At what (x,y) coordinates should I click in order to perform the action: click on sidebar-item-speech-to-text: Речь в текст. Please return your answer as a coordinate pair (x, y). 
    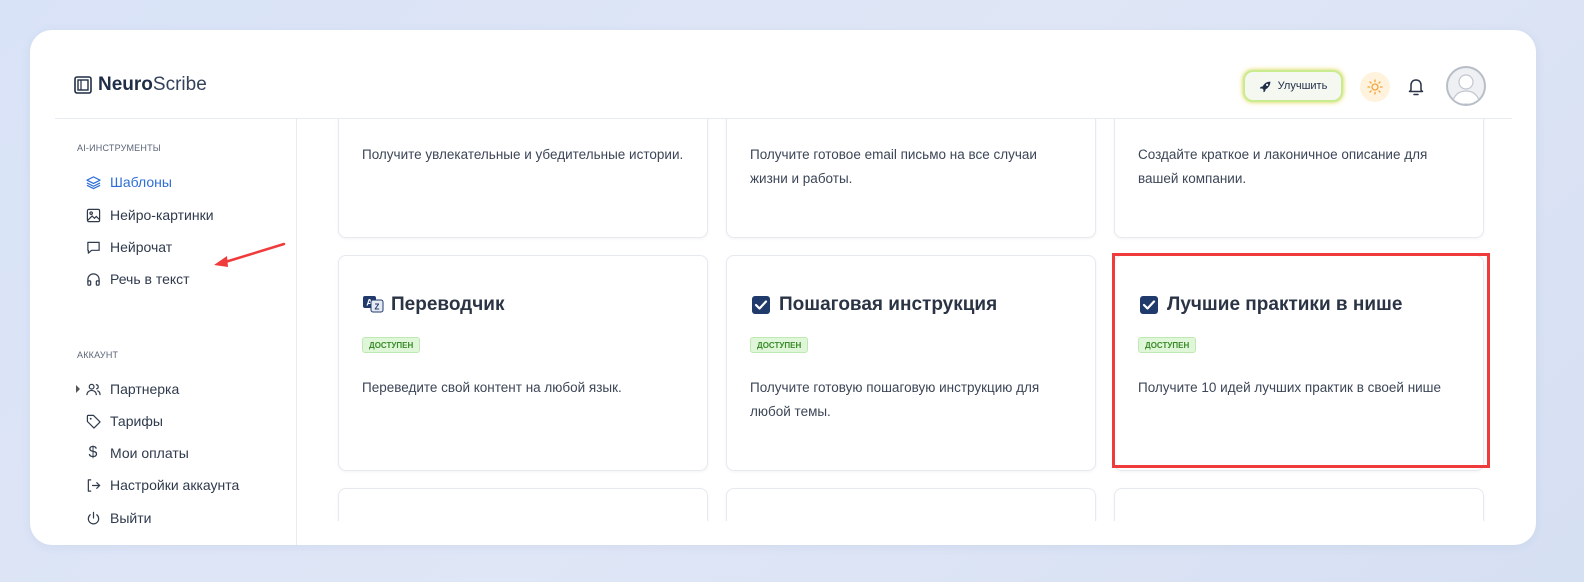
    Looking at the image, I should click on (137, 279).